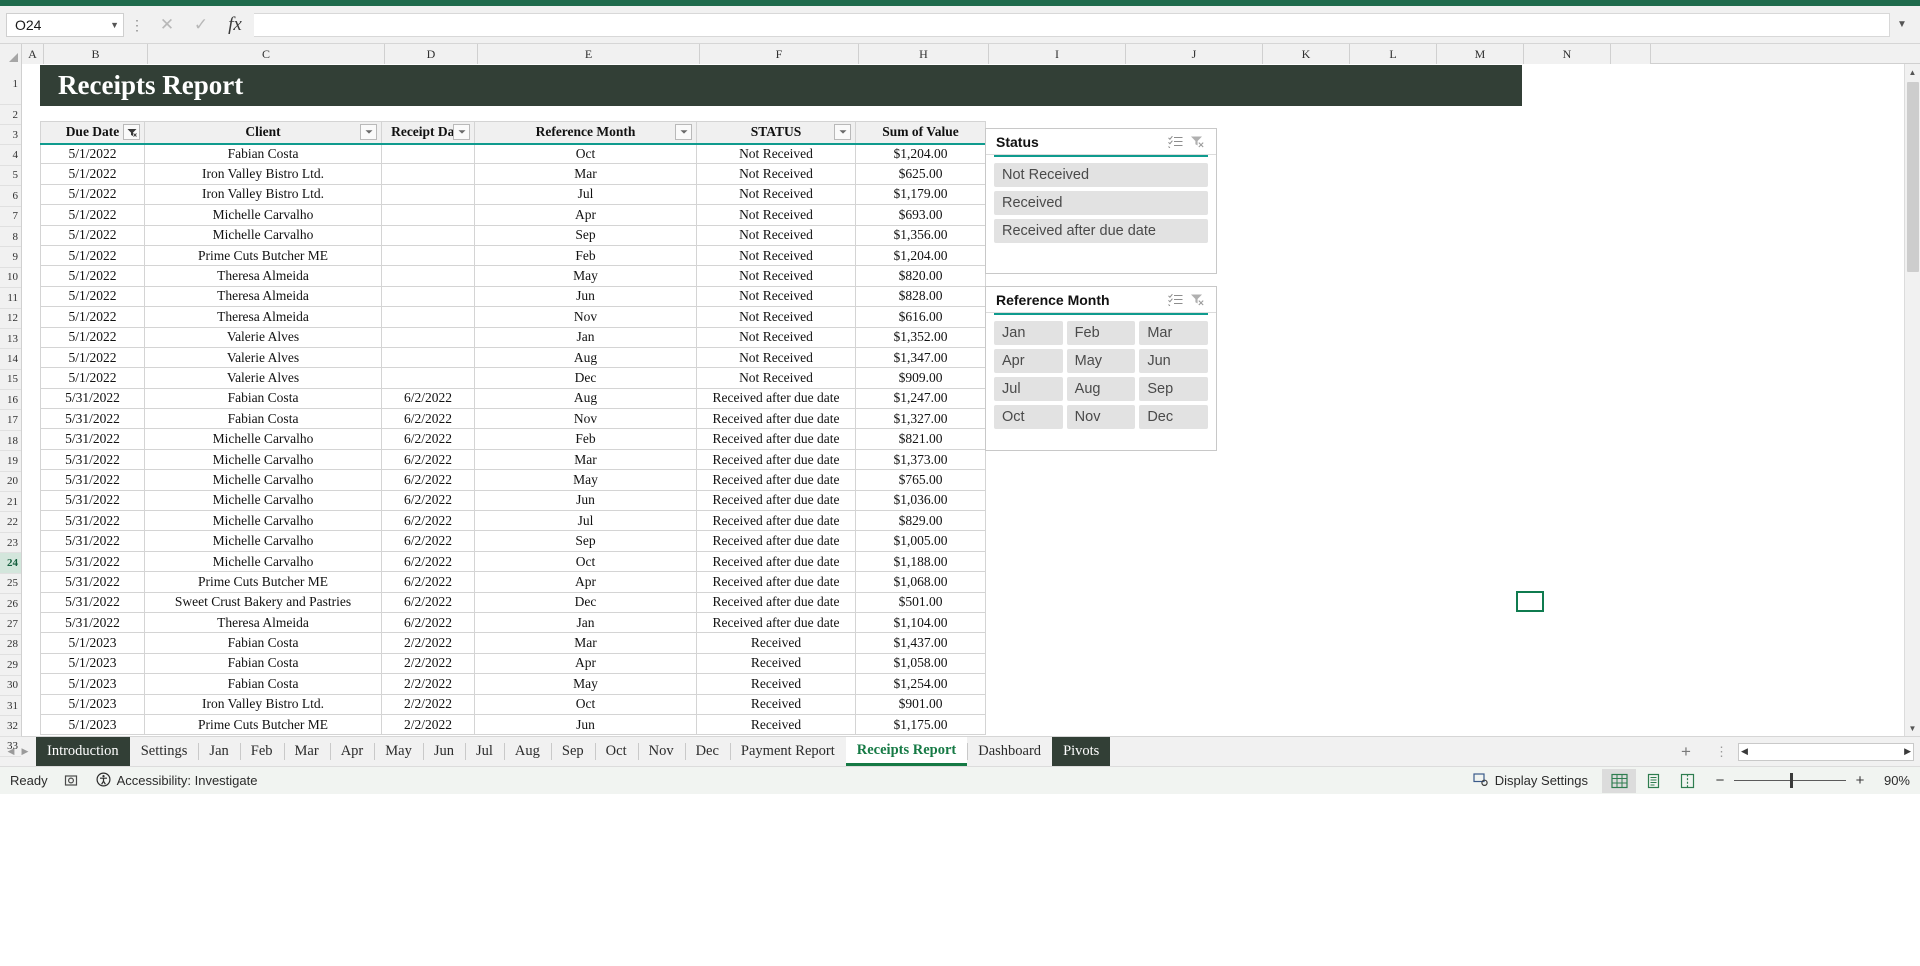  I want to click on cell-month: Dec, so click(585, 378).